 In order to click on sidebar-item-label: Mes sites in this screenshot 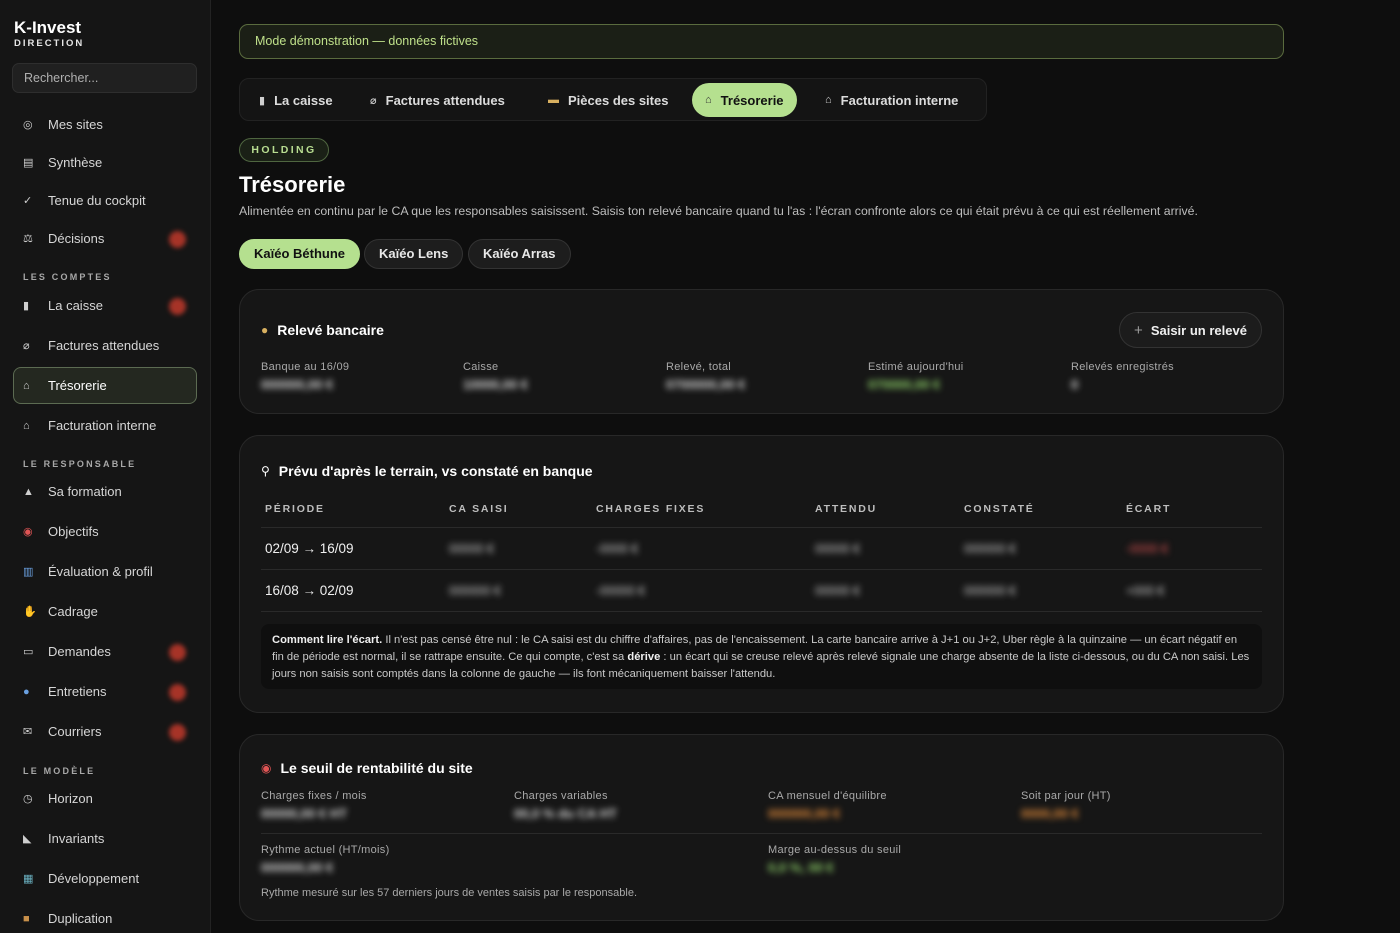, I will do `click(75, 124)`.